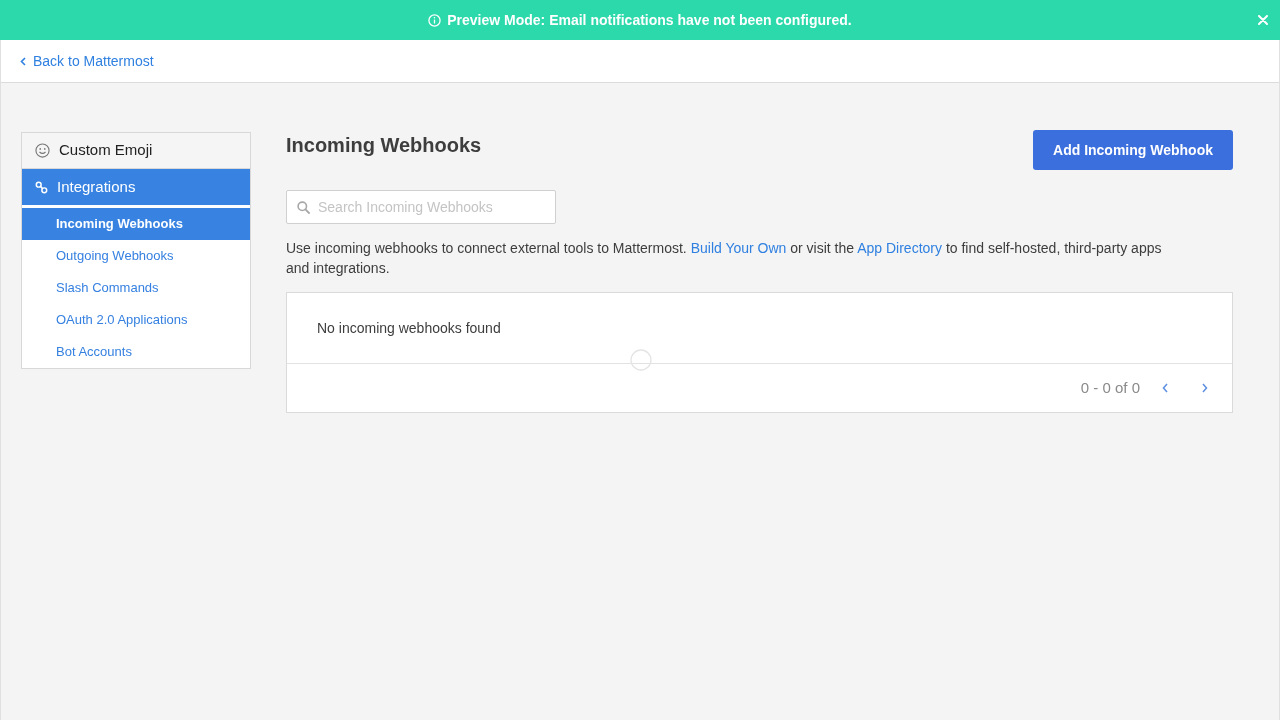 The width and height of the screenshot is (1280, 720). Describe the element at coordinates (435, 20) in the screenshot. I see `info-icon` at that location.